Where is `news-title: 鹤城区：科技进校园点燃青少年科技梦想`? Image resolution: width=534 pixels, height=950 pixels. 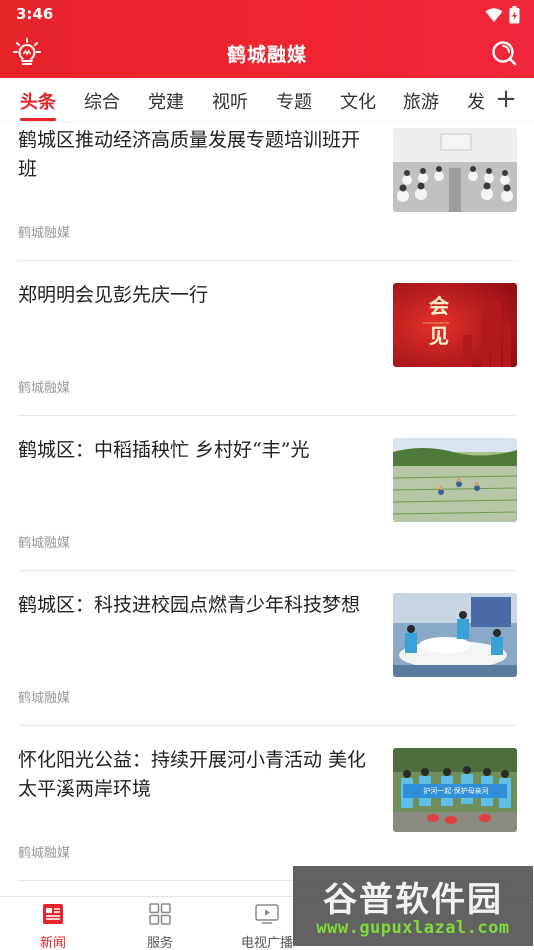 news-title: 鹤城区：科技进校园点燃青少年科技梦想 is located at coordinates (189, 605).